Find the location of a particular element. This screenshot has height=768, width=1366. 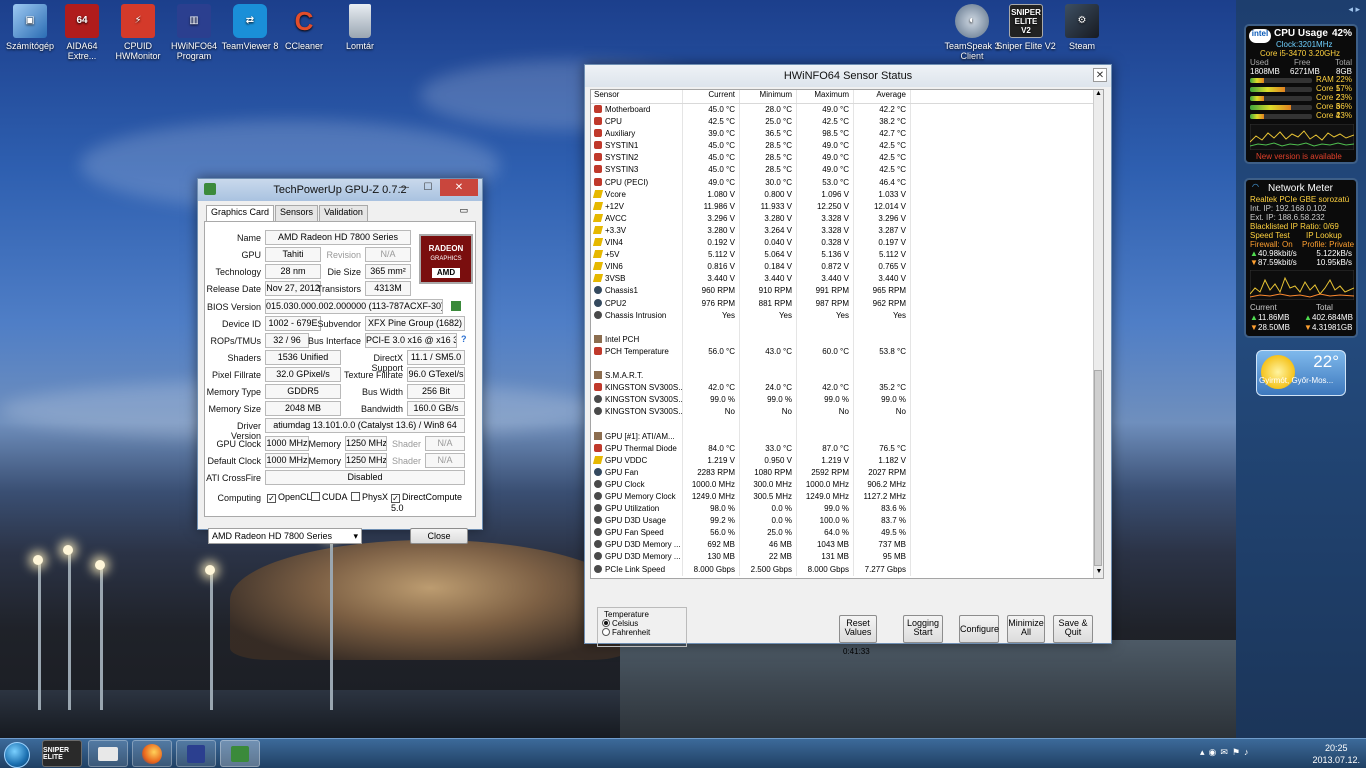

value-crossfire: Disabled is located at coordinates (365, 477).